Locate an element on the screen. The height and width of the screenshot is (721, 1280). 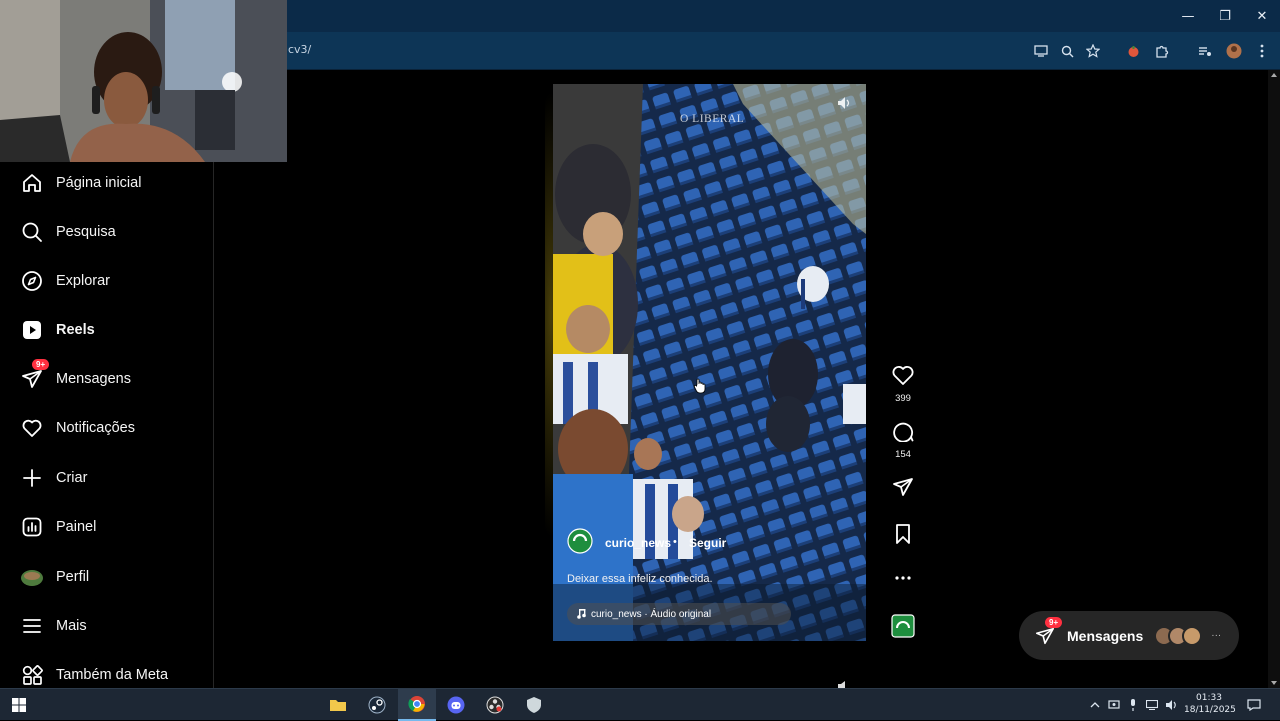
page-scrollbar is located at coordinates (1274, 379).